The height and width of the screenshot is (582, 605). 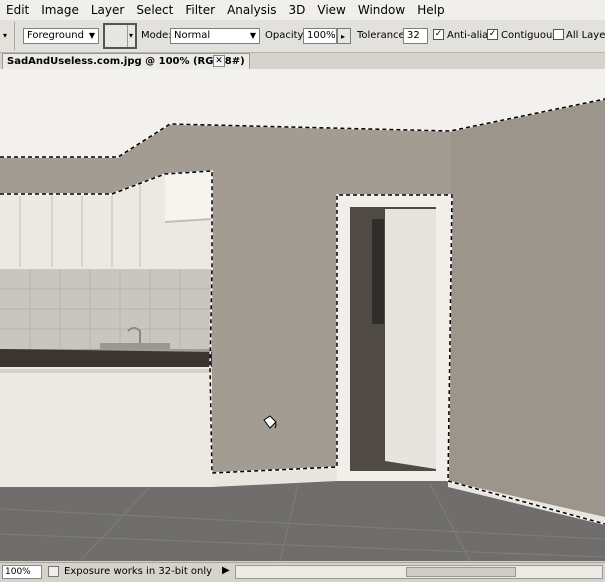 I want to click on sink, so click(x=135, y=346).